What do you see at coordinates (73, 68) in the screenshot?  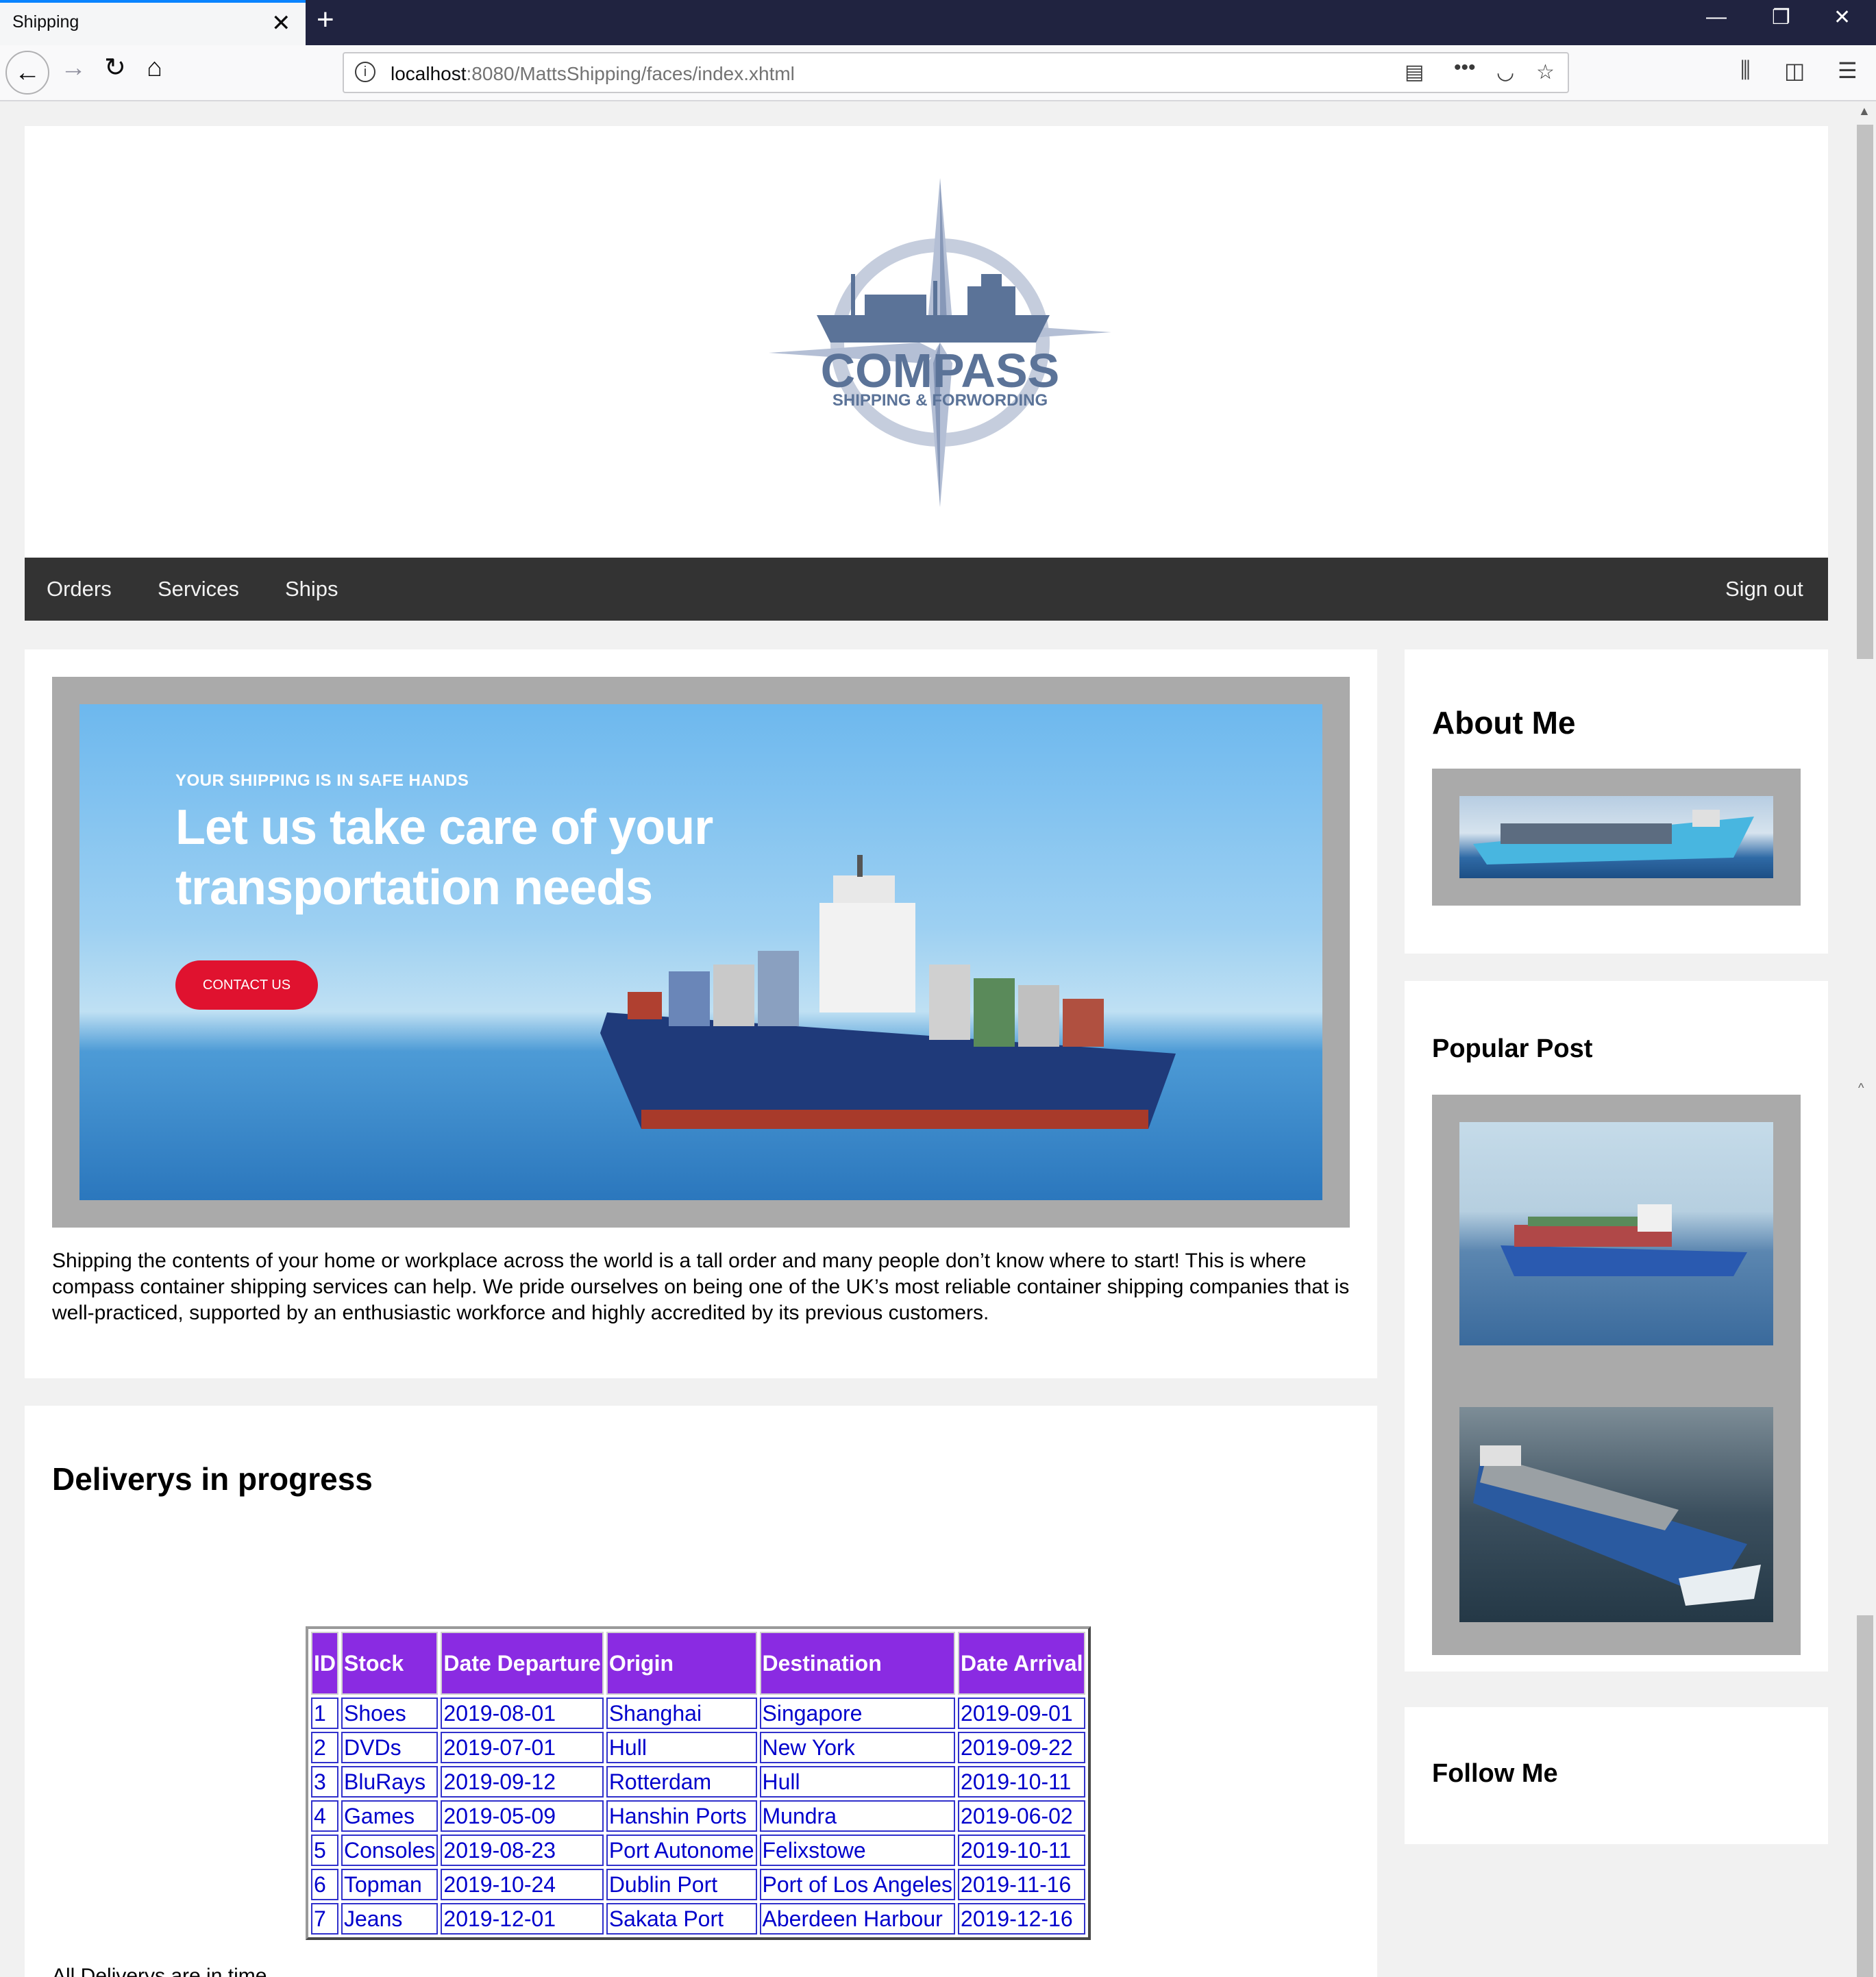 I see `forward-arrow-icon: →` at bounding box center [73, 68].